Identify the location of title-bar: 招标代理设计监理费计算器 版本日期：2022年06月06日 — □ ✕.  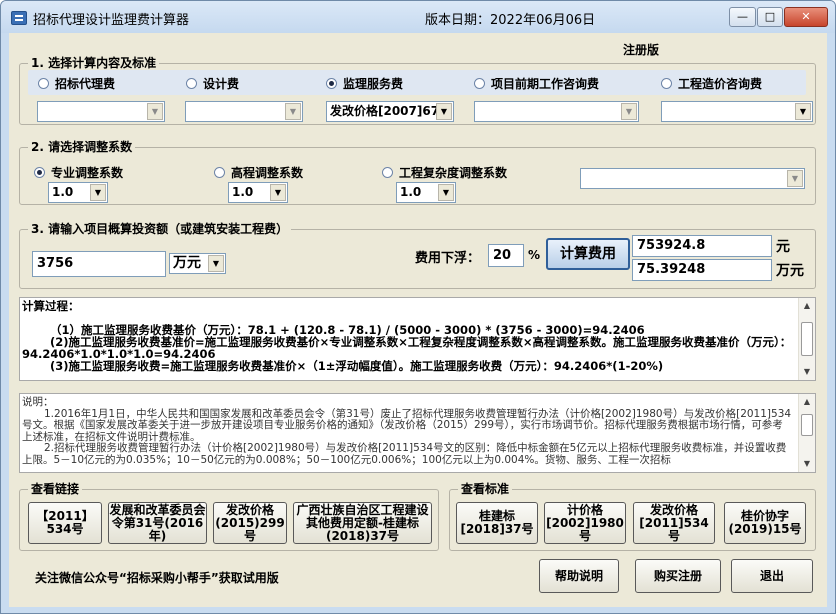
(418, 17).